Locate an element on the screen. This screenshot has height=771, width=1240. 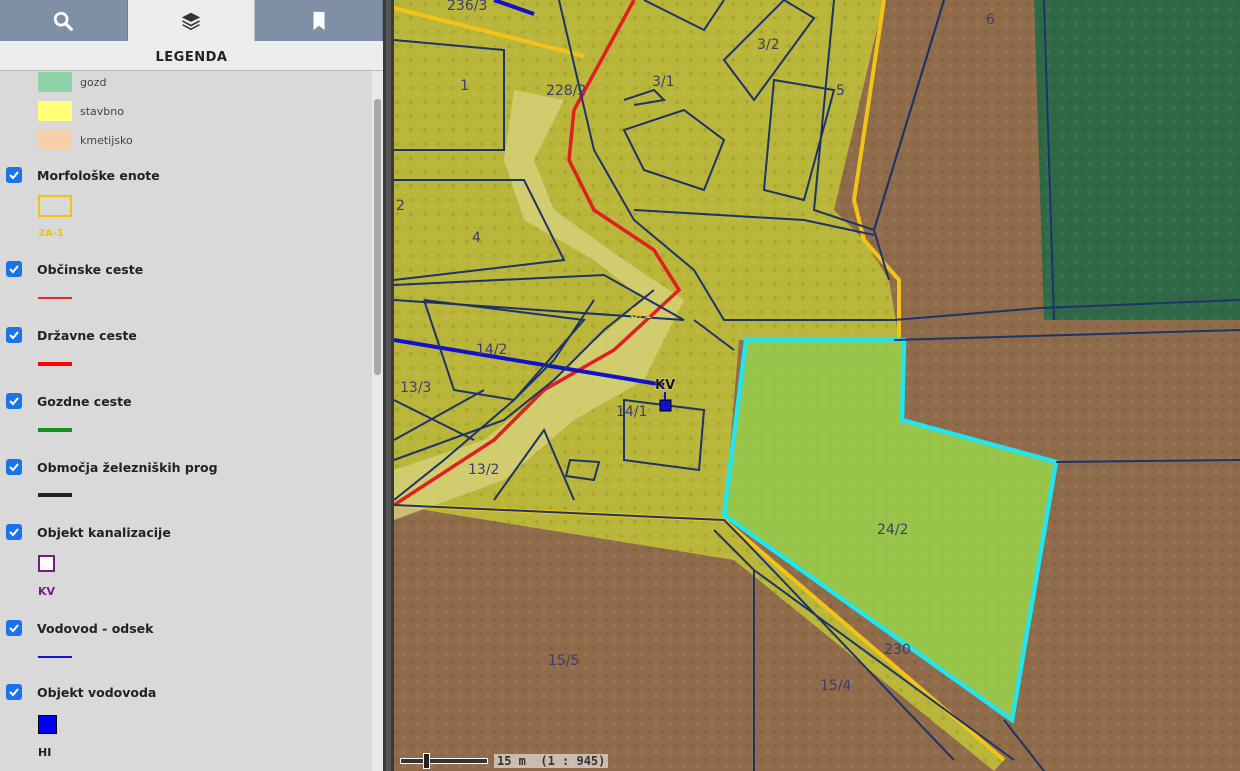
search-icon is located at coordinates (64, 21).